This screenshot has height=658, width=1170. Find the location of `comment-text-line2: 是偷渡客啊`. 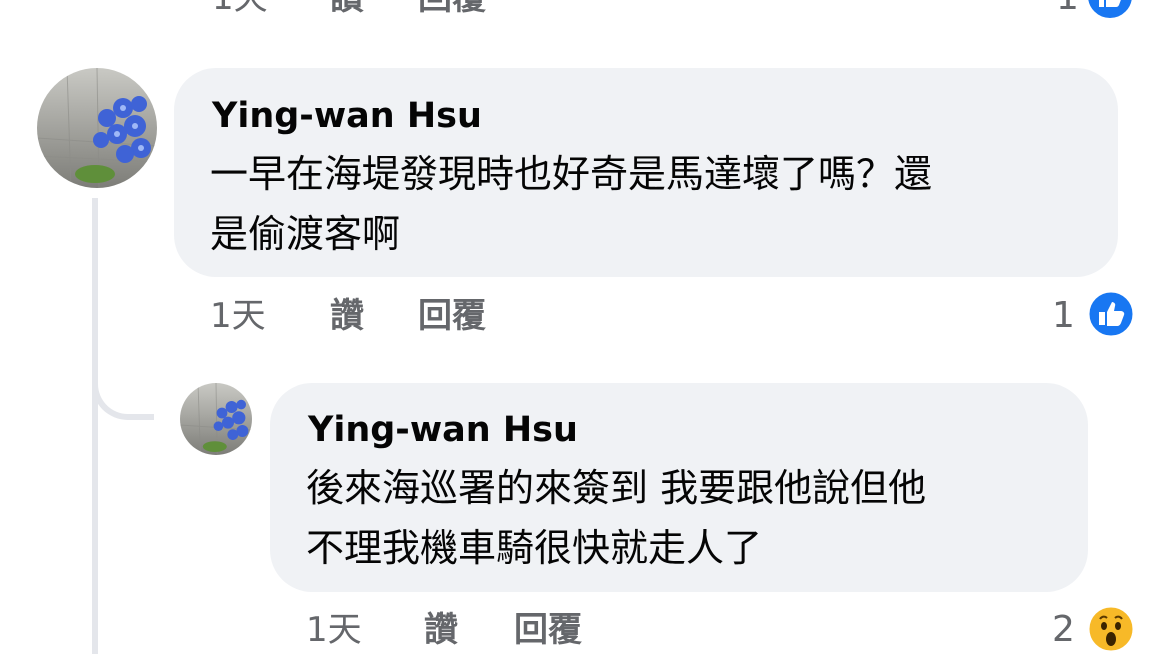

comment-text-line2: 是偷渡客啊 is located at coordinates (305, 234).